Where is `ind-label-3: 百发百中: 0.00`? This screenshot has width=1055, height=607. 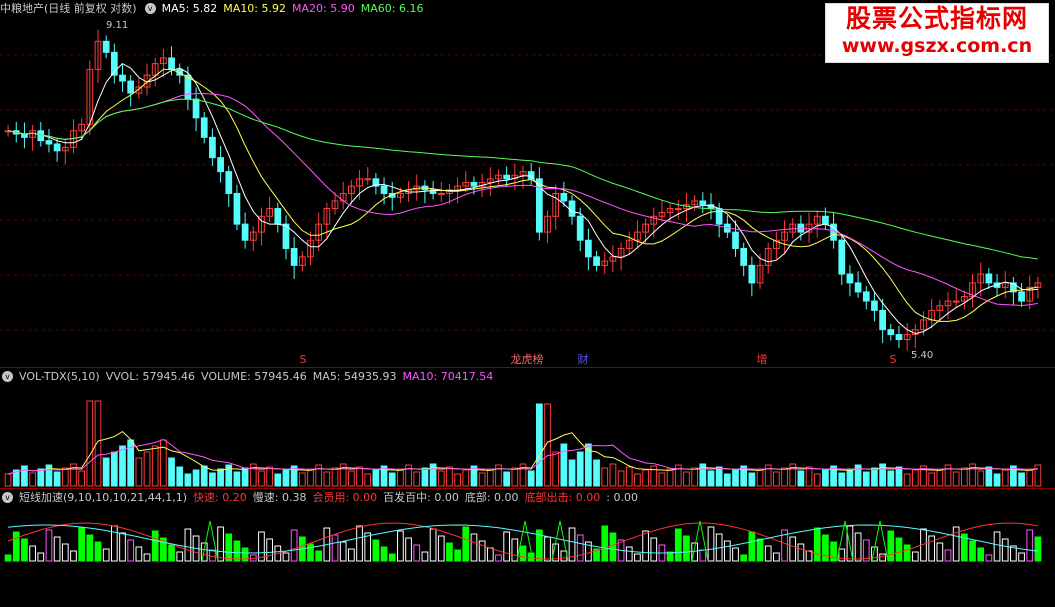 ind-label-3: 百发百中: 0.00 is located at coordinates (421, 497).